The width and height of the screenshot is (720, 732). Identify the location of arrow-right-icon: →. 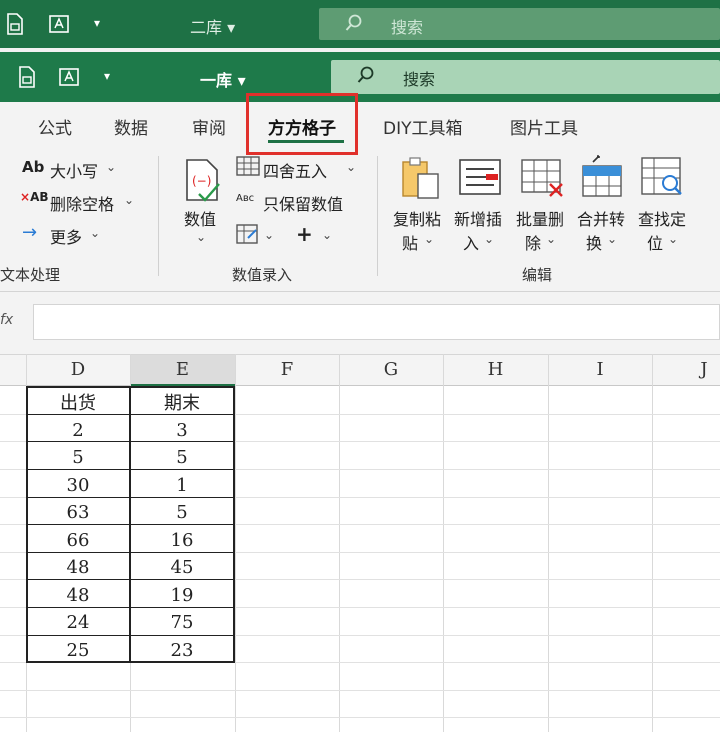
(30, 232).